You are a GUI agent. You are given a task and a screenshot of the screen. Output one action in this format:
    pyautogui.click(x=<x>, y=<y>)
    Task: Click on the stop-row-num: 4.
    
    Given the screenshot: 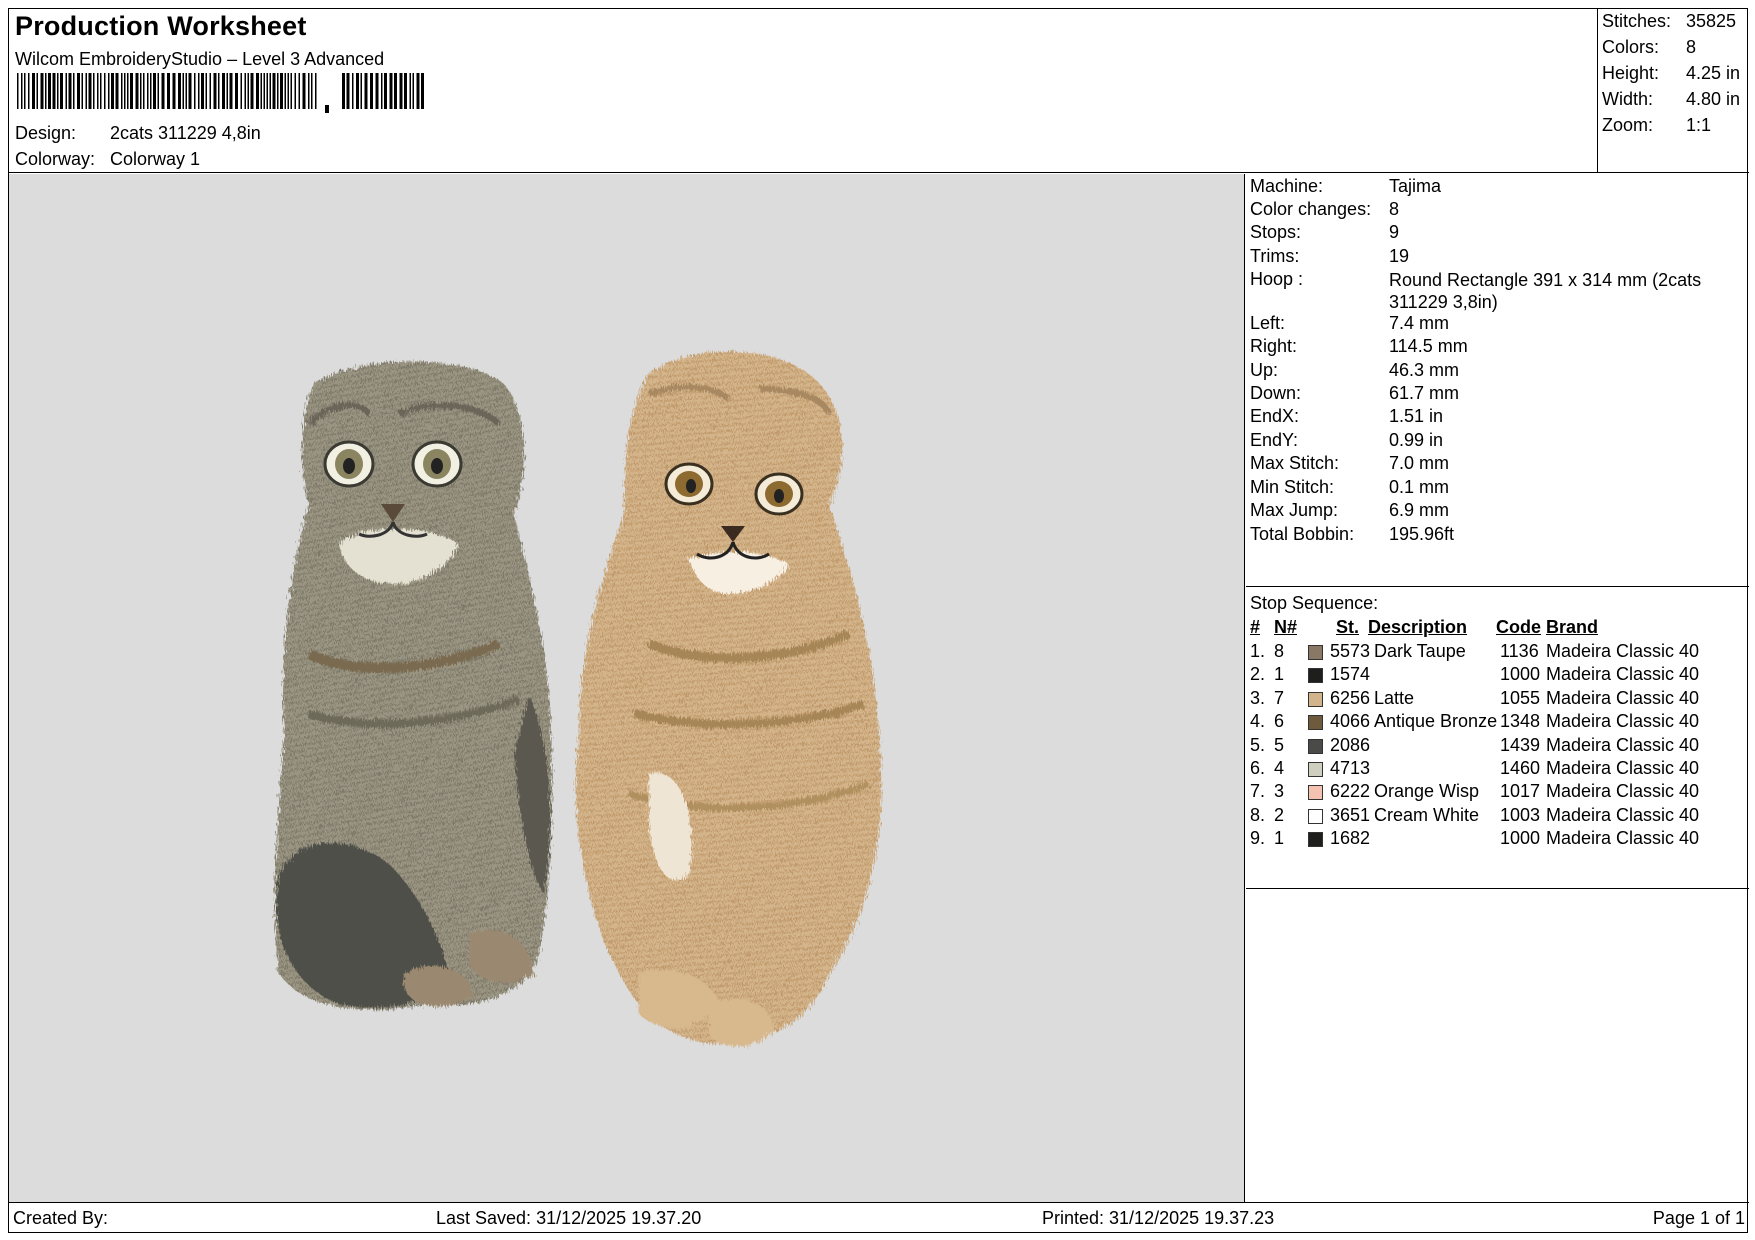 What is the action you would take?
    pyautogui.click(x=1258, y=721)
    